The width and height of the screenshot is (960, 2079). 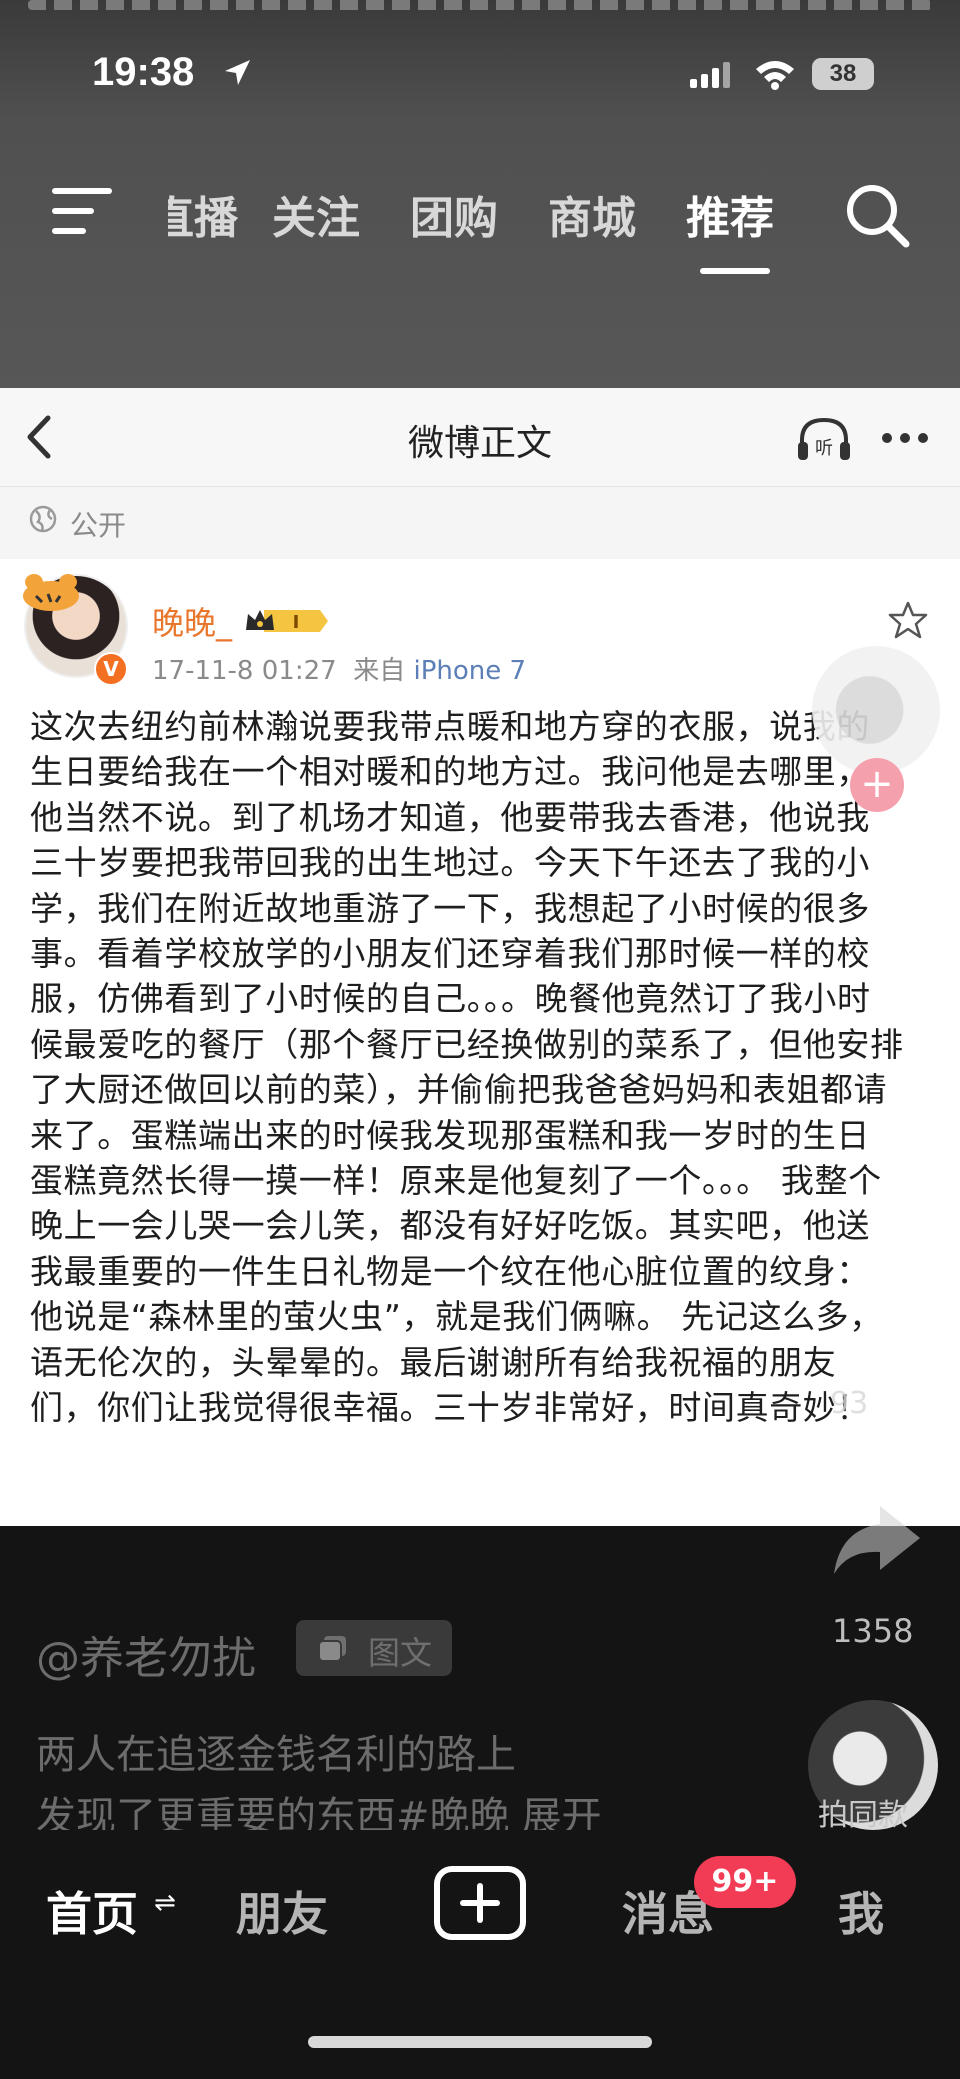 What do you see at coordinates (775, 75) in the screenshot?
I see `wifi-icon` at bounding box center [775, 75].